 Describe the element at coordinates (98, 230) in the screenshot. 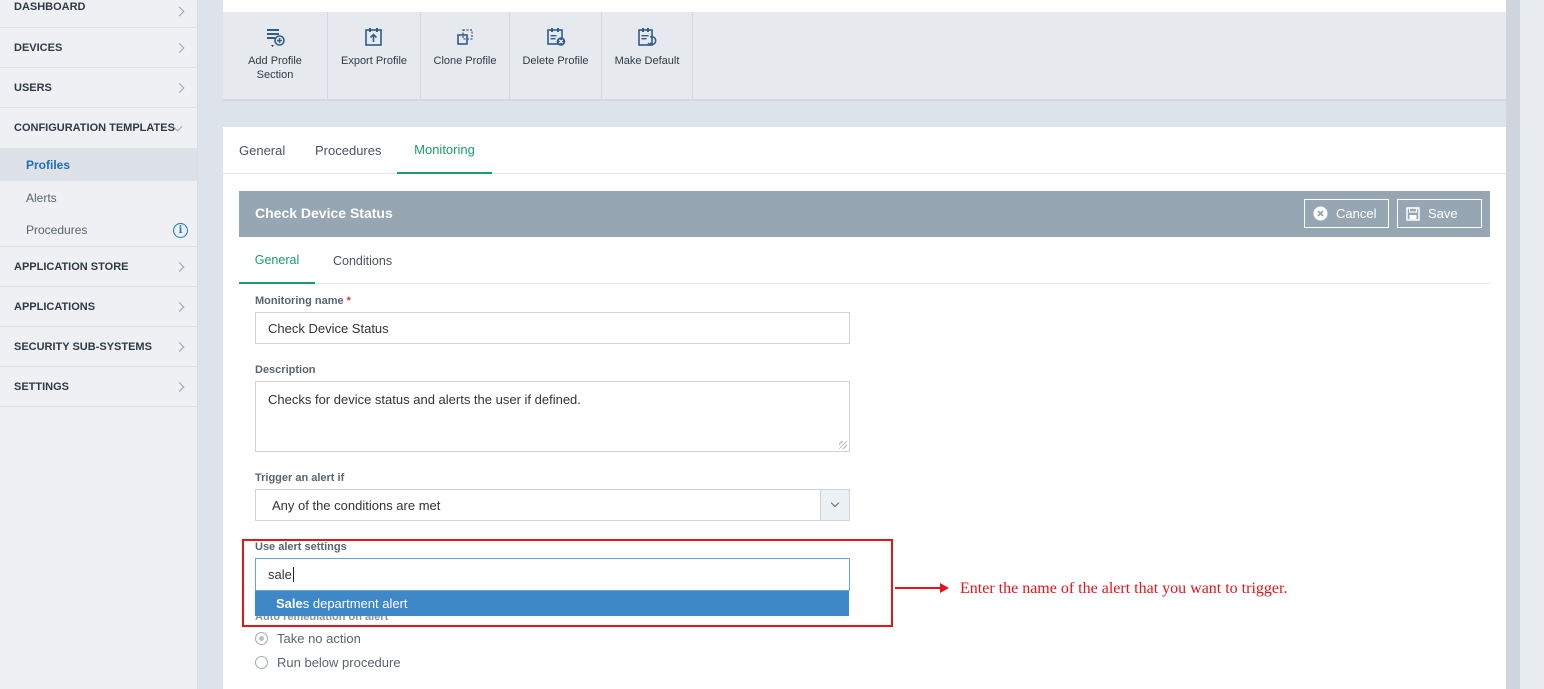

I see `sidebar-subitem-procedures: Procedures i` at that location.